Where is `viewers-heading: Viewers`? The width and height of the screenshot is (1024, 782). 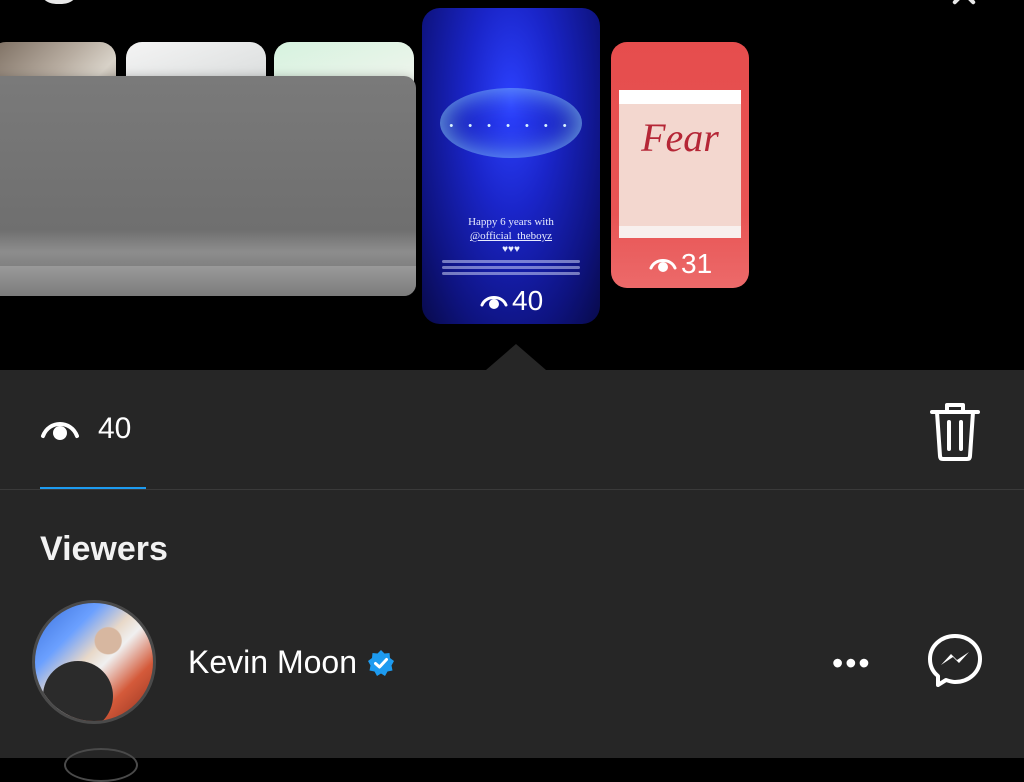 viewers-heading: Viewers is located at coordinates (104, 549).